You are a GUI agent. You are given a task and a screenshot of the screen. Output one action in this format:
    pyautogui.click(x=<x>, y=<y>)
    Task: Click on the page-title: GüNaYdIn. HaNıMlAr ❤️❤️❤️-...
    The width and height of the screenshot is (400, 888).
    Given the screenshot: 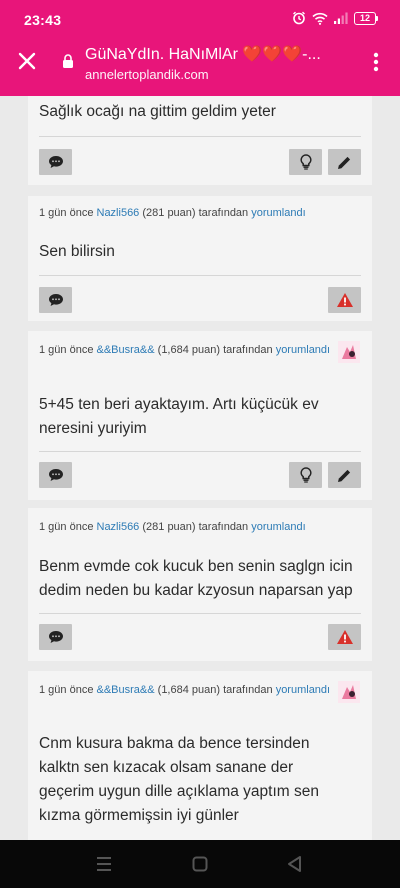 What is the action you would take?
    pyautogui.click(x=203, y=54)
    